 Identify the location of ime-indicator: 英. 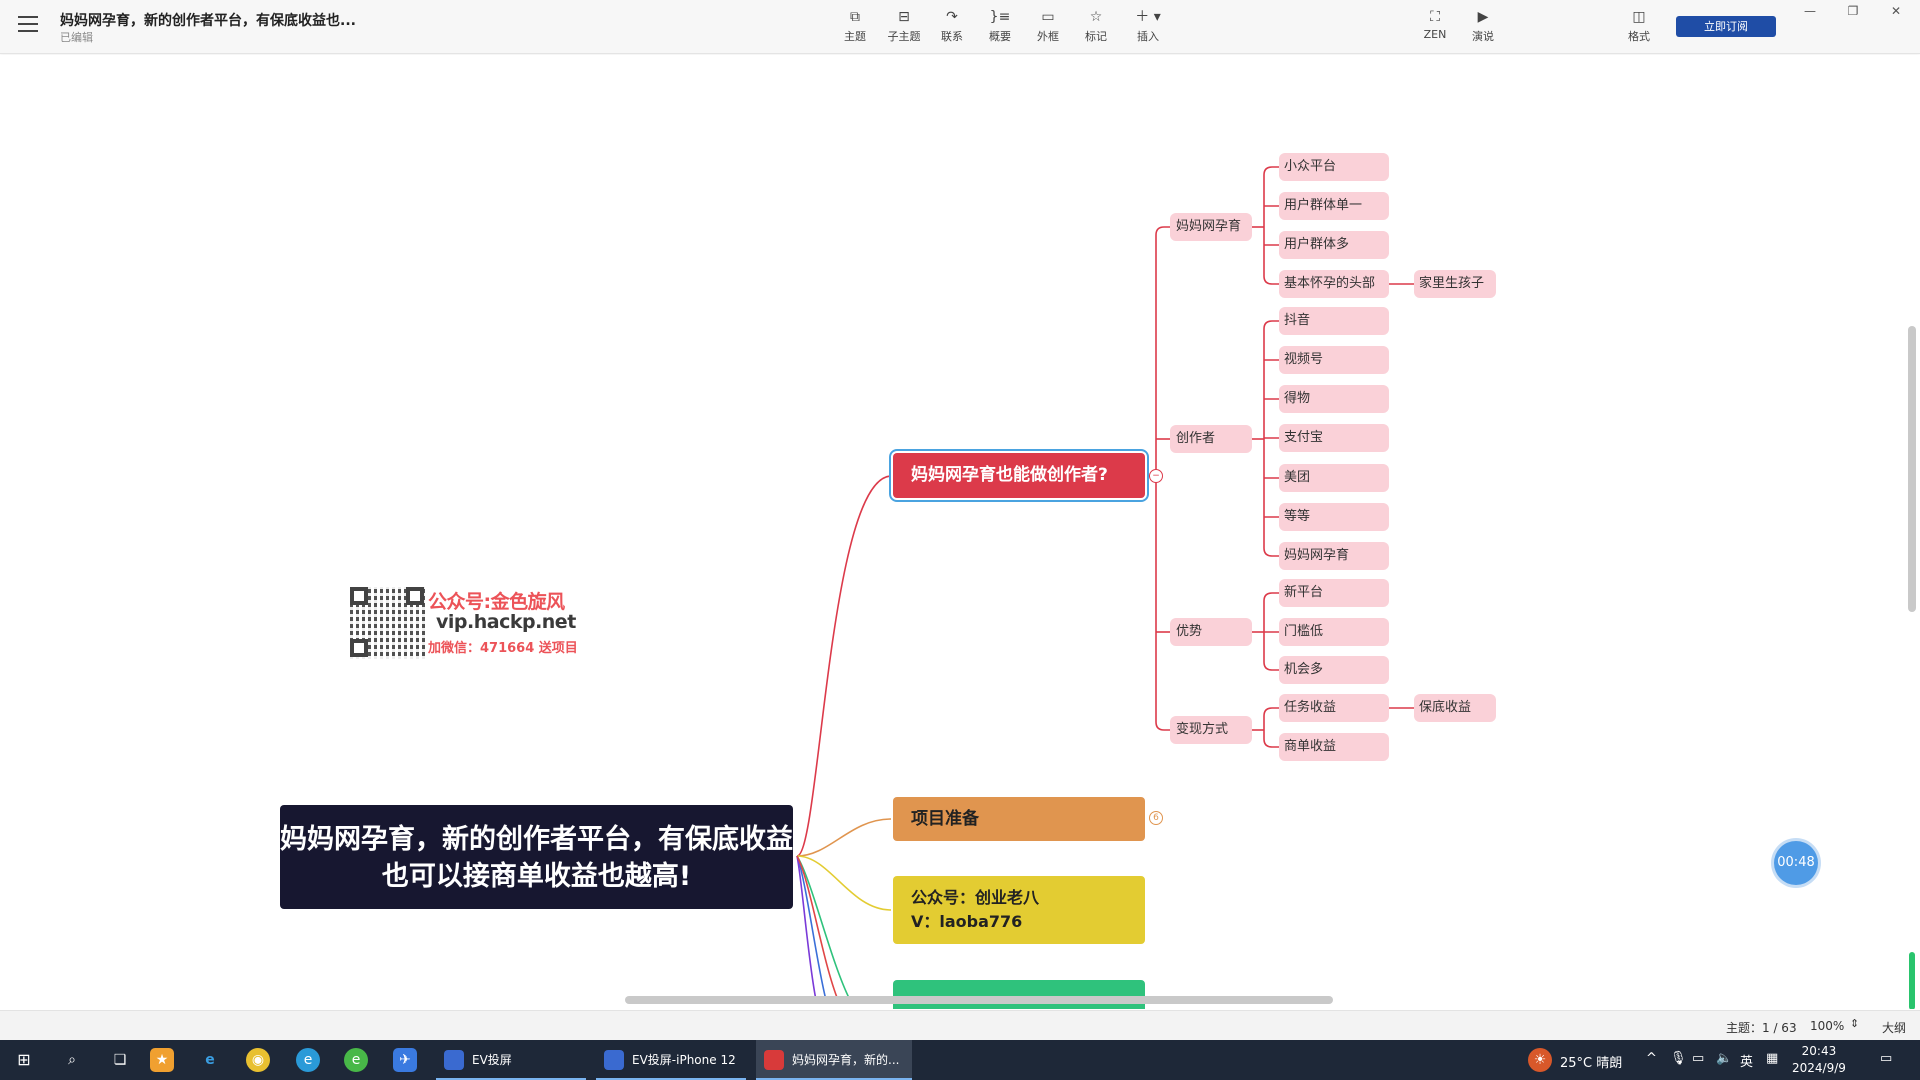
(1746, 1060).